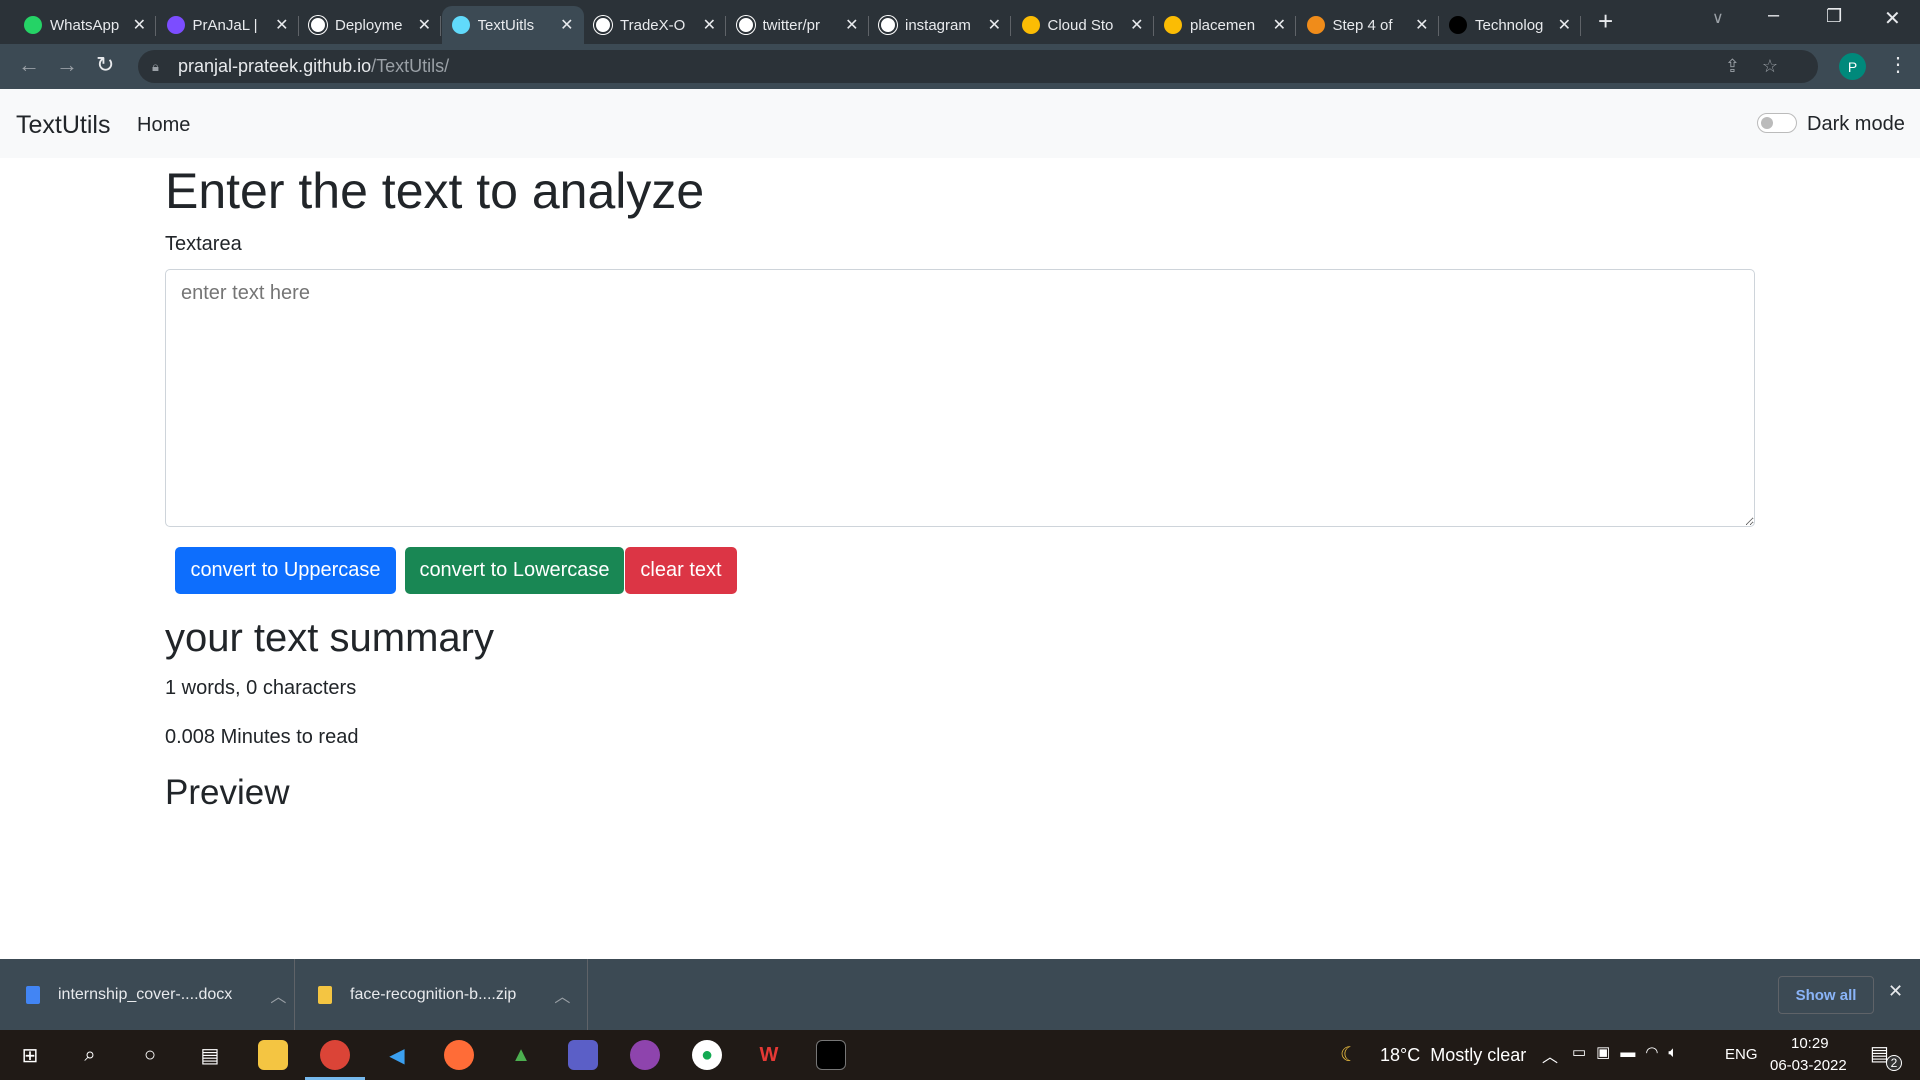 This screenshot has height=1080, width=1920. I want to click on tab-title: placemen, so click(1223, 25).